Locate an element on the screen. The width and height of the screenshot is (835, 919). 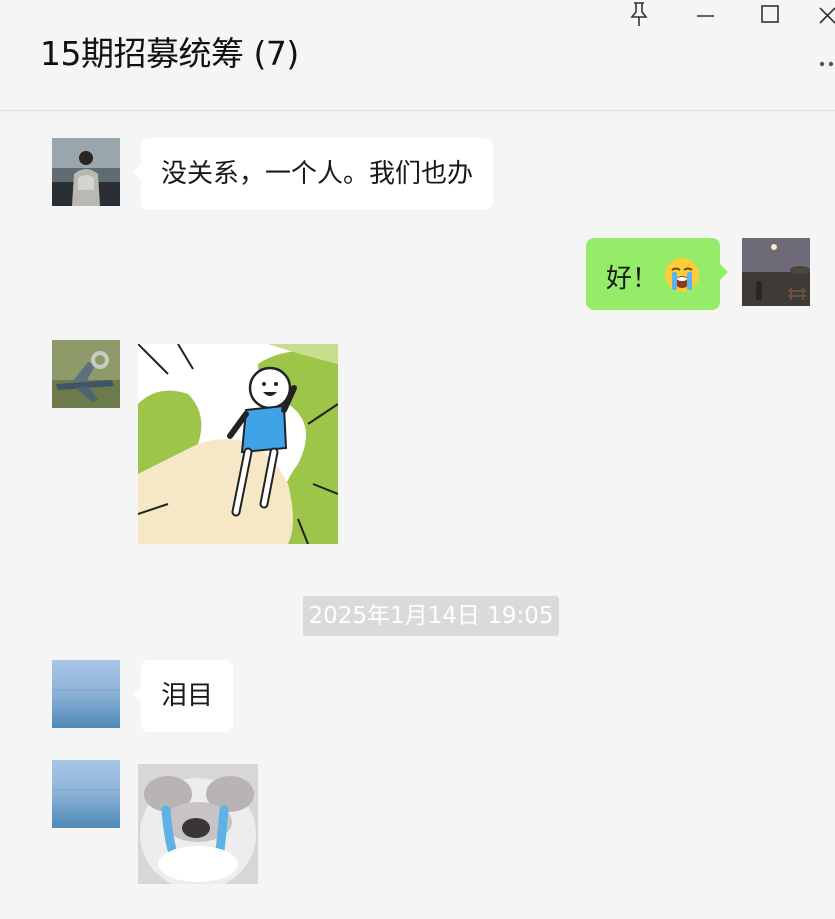
message-bubble-incoming: 没关系，一个人。我们也办 is located at coordinates (313, 174).